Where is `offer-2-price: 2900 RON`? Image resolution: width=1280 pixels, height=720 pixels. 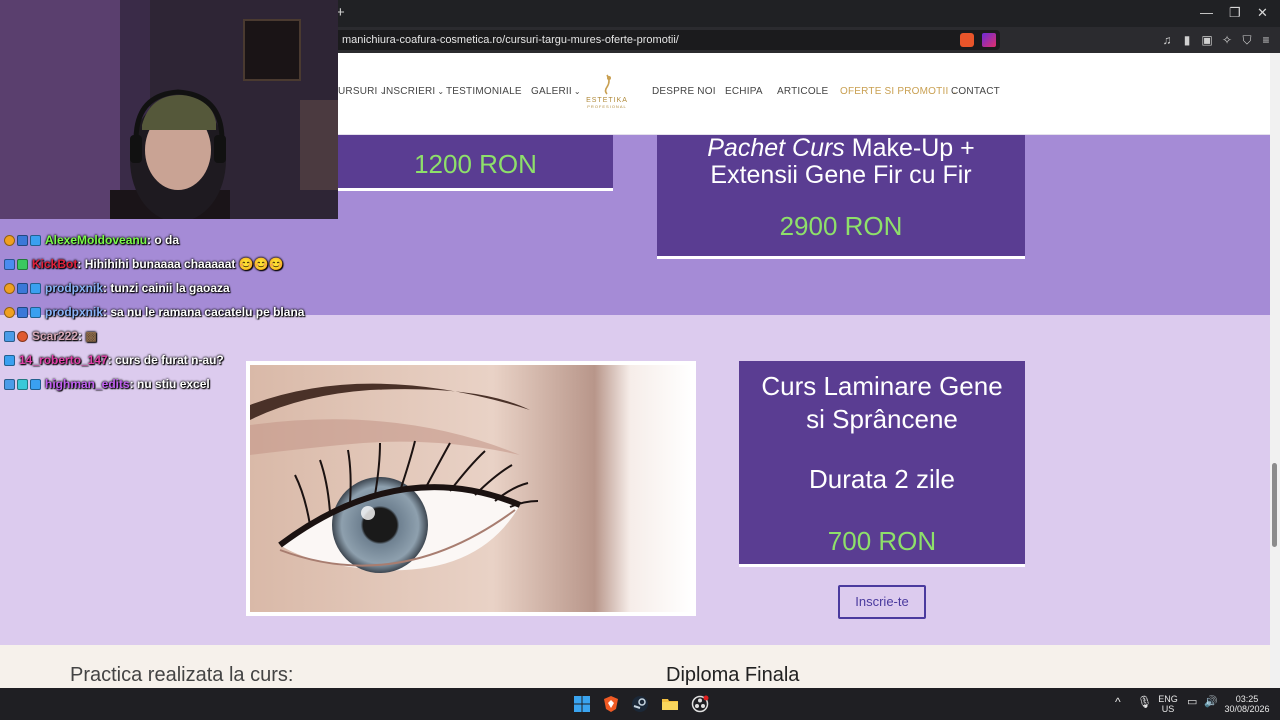
offer-2-price: 2900 RON is located at coordinates (841, 226).